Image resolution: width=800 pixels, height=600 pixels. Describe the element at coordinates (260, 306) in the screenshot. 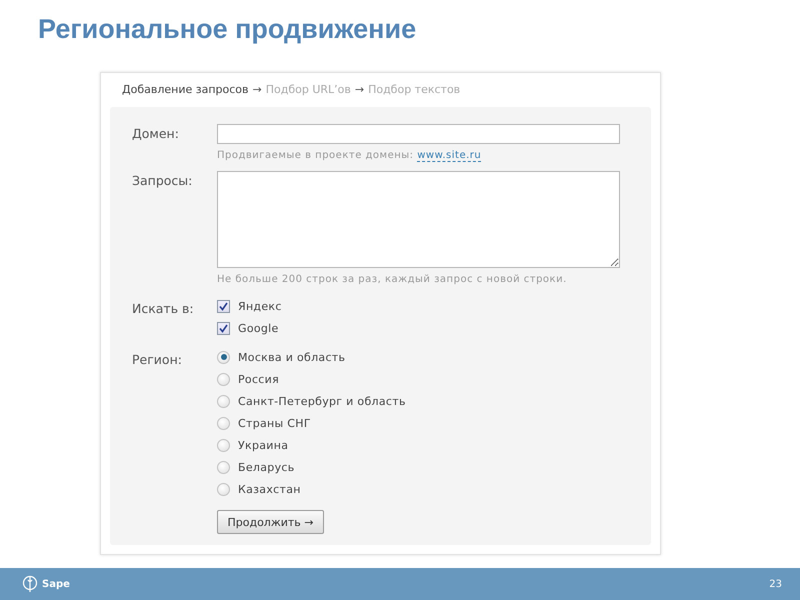

I see `checkbox-label: Яндекс` at that location.